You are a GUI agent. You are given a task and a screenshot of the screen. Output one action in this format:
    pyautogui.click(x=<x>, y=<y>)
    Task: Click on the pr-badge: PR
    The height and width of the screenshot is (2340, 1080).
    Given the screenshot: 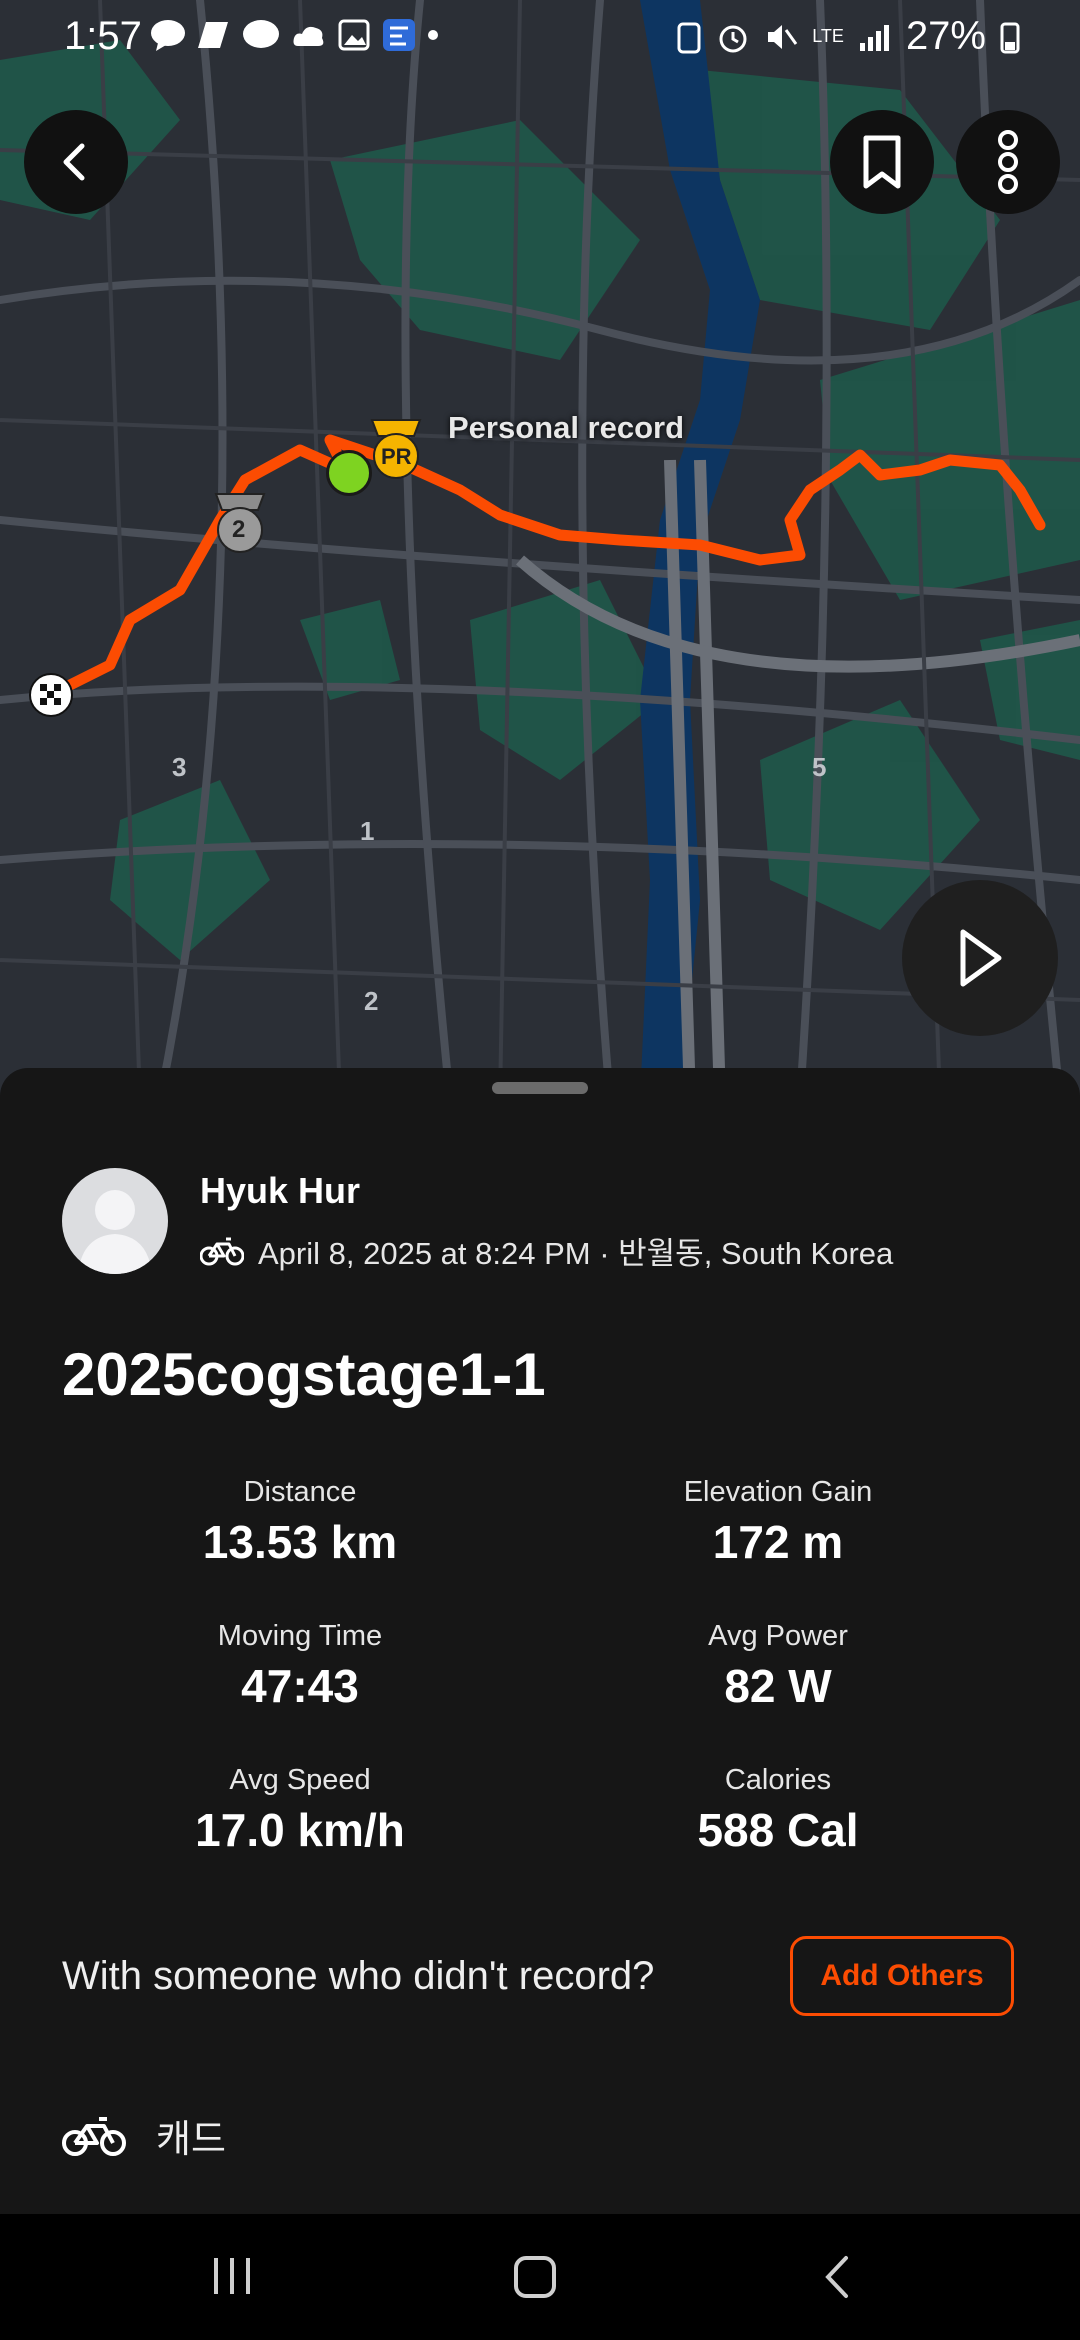 What is the action you would take?
    pyautogui.click(x=396, y=448)
    